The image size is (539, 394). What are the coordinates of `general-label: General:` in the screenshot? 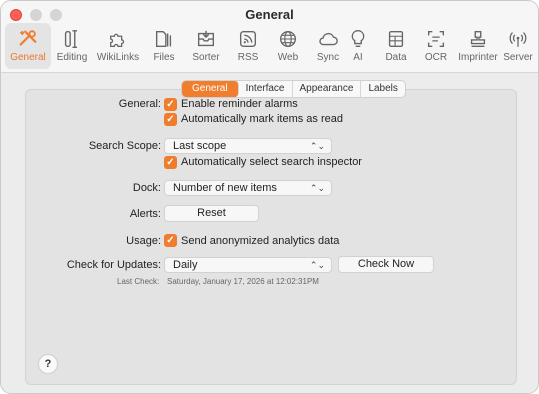 It's located at (139, 104).